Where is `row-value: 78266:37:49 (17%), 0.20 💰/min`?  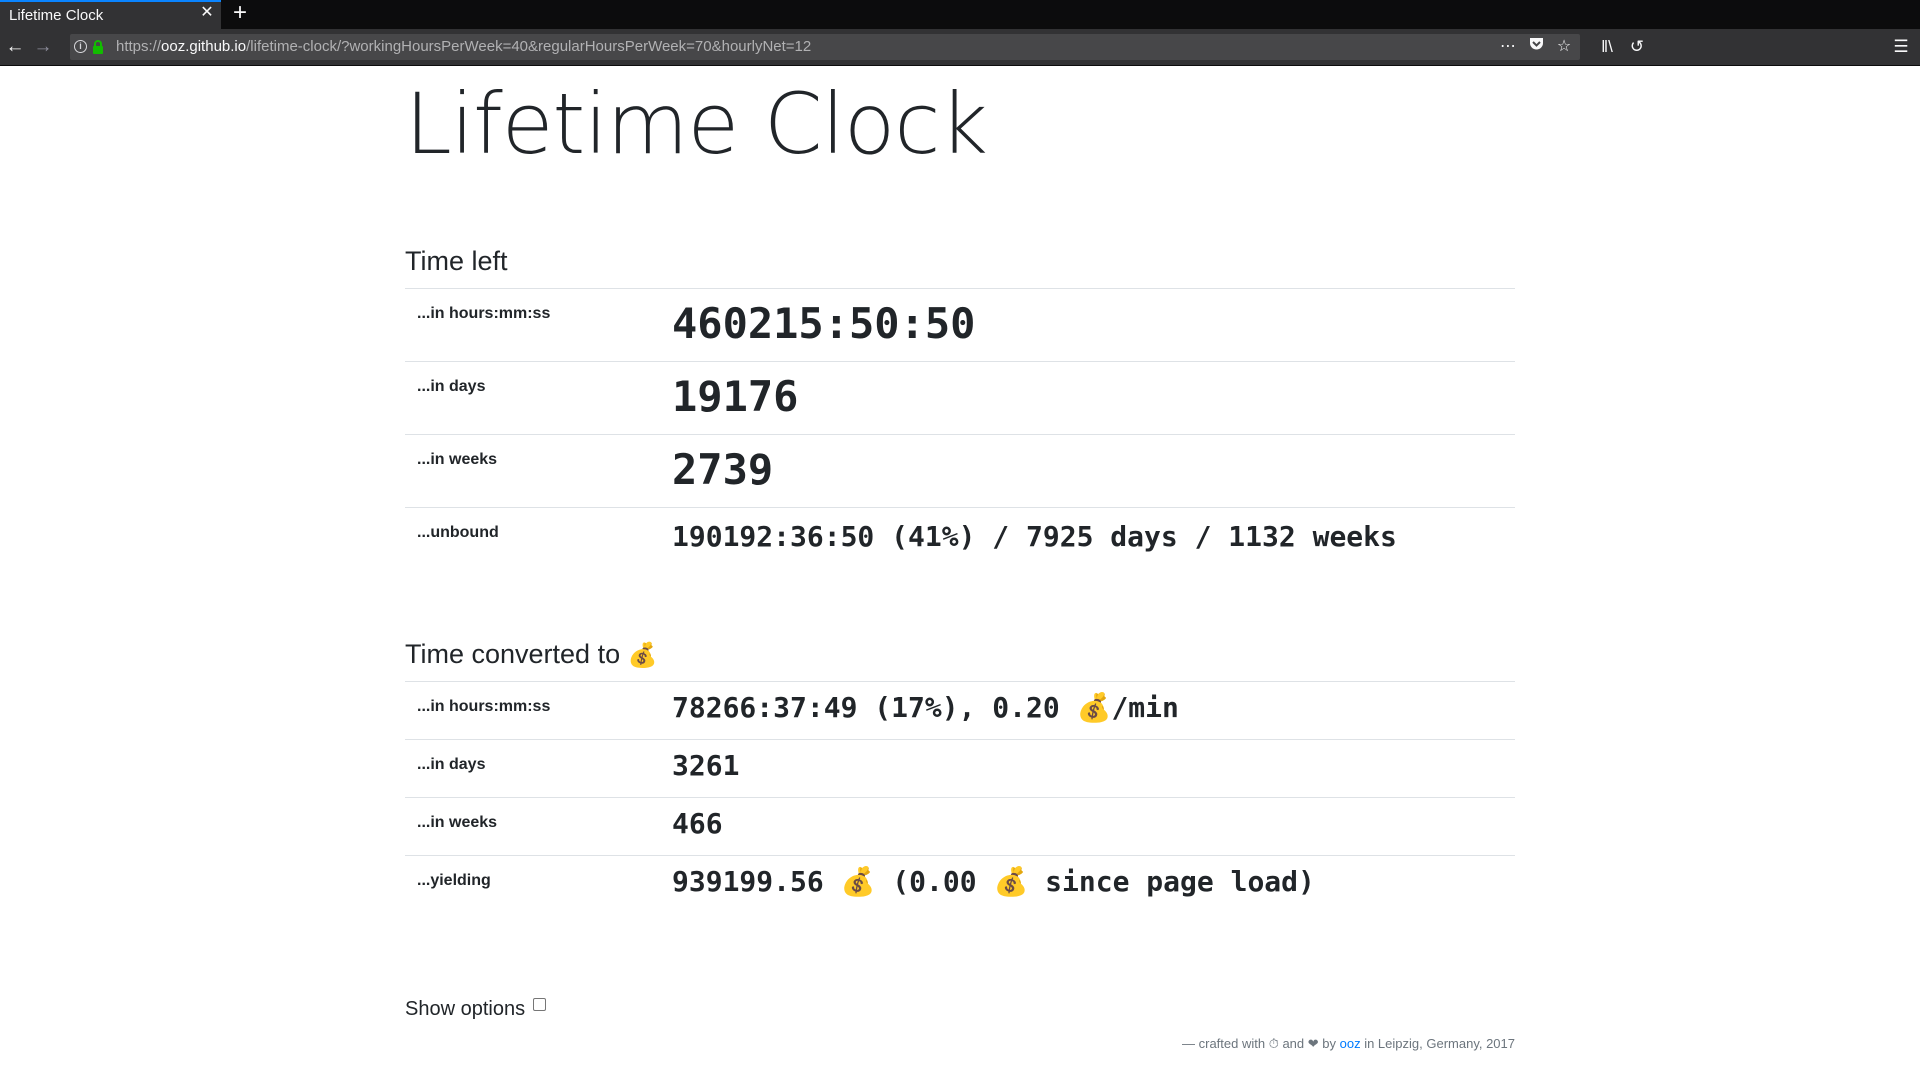
row-value: 78266:37:49 (17%), 0.20 💰/min is located at coordinates (925, 707).